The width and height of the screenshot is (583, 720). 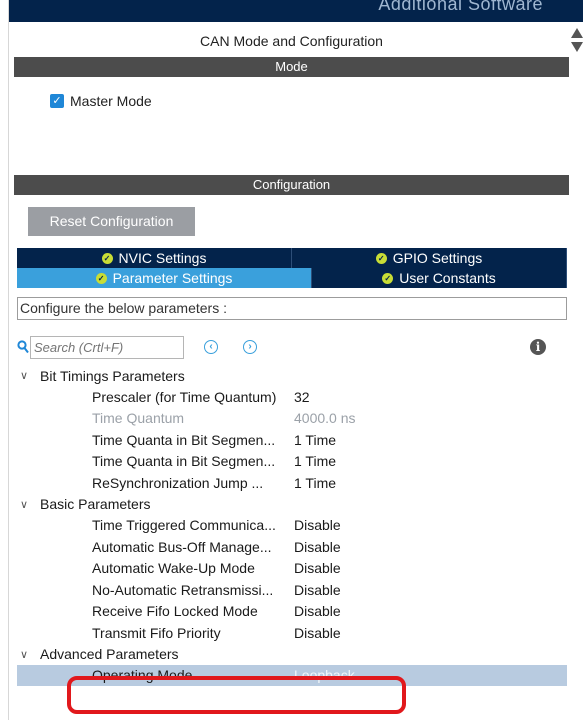 I want to click on top-bar: Additional Software, so click(x=291, y=11).